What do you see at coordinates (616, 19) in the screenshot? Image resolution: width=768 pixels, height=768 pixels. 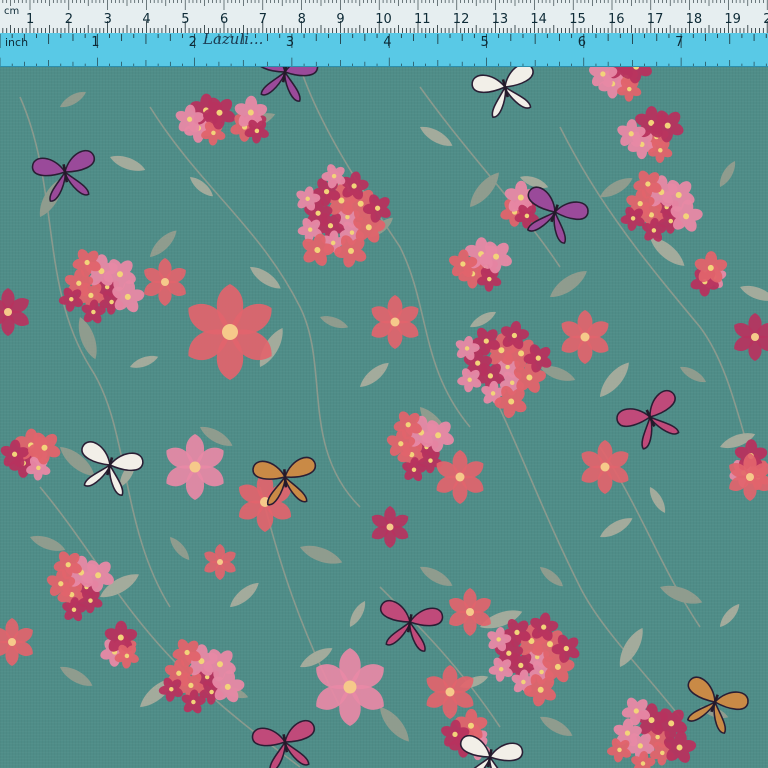 I see `cm-number: 16` at bounding box center [616, 19].